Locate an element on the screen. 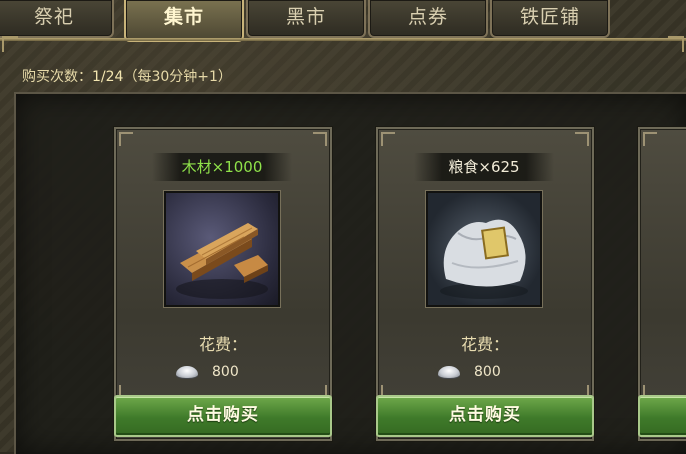 The width and height of the screenshot is (686, 454). buy-button-partial is located at coordinates (662, 416).